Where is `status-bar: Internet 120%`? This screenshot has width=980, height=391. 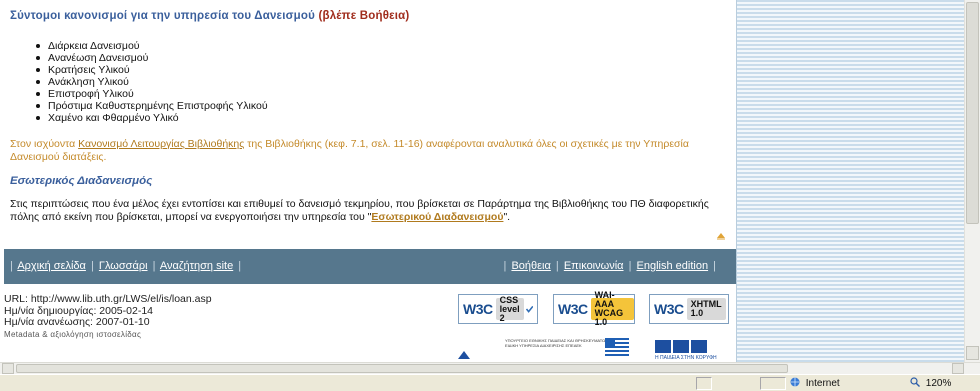
status-bar: Internet 120% is located at coordinates (490, 382).